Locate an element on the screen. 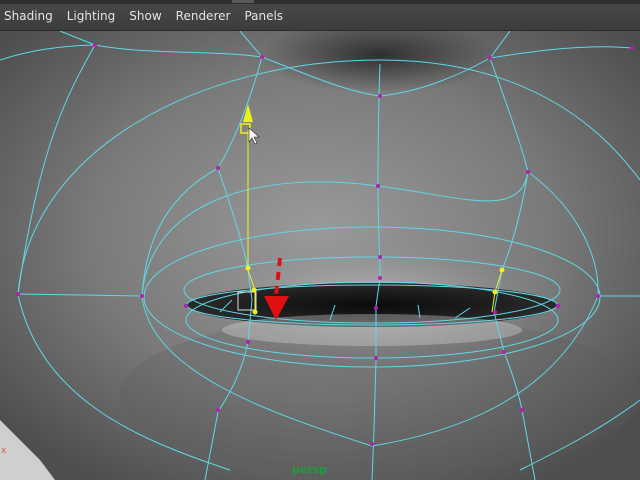 This screenshot has width=640, height=480. axis-indicator: x is located at coordinates (4, 451).